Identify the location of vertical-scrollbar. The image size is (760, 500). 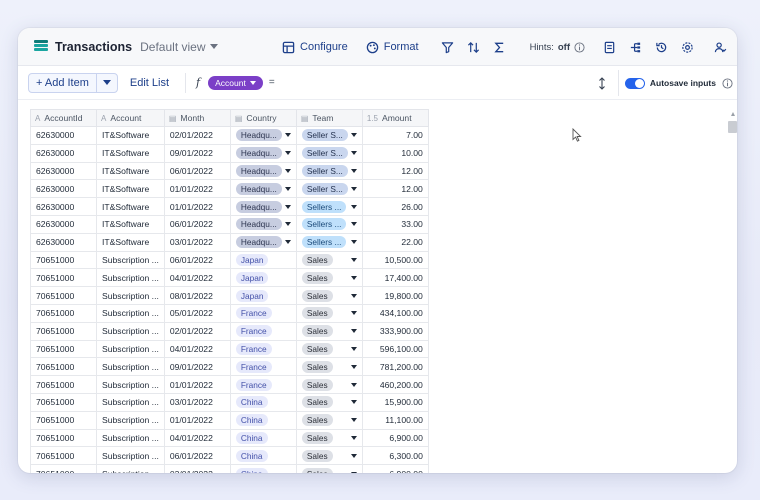
(732, 291).